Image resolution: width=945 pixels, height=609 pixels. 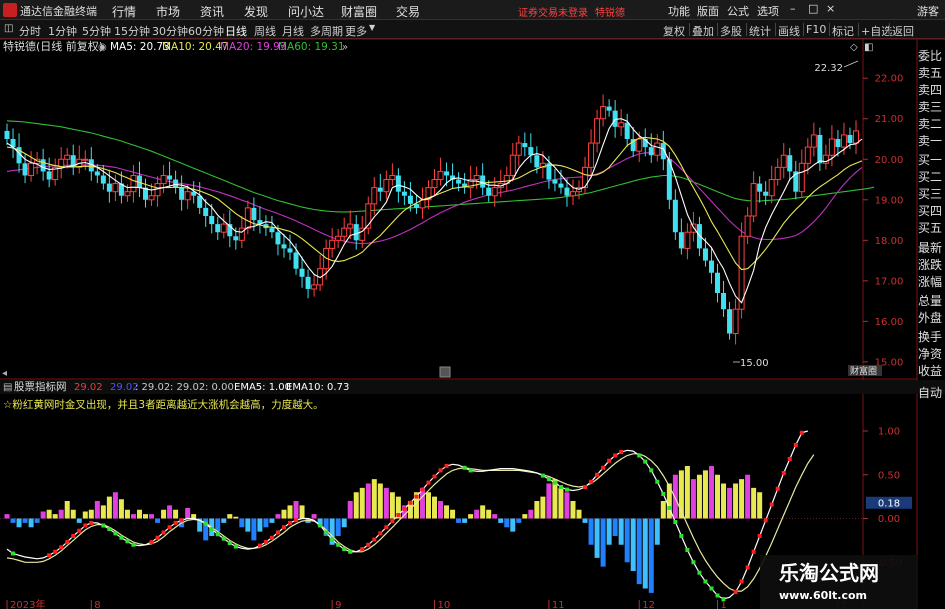 I want to click on quote-label-outer: 外盘, so click(x=930, y=318).